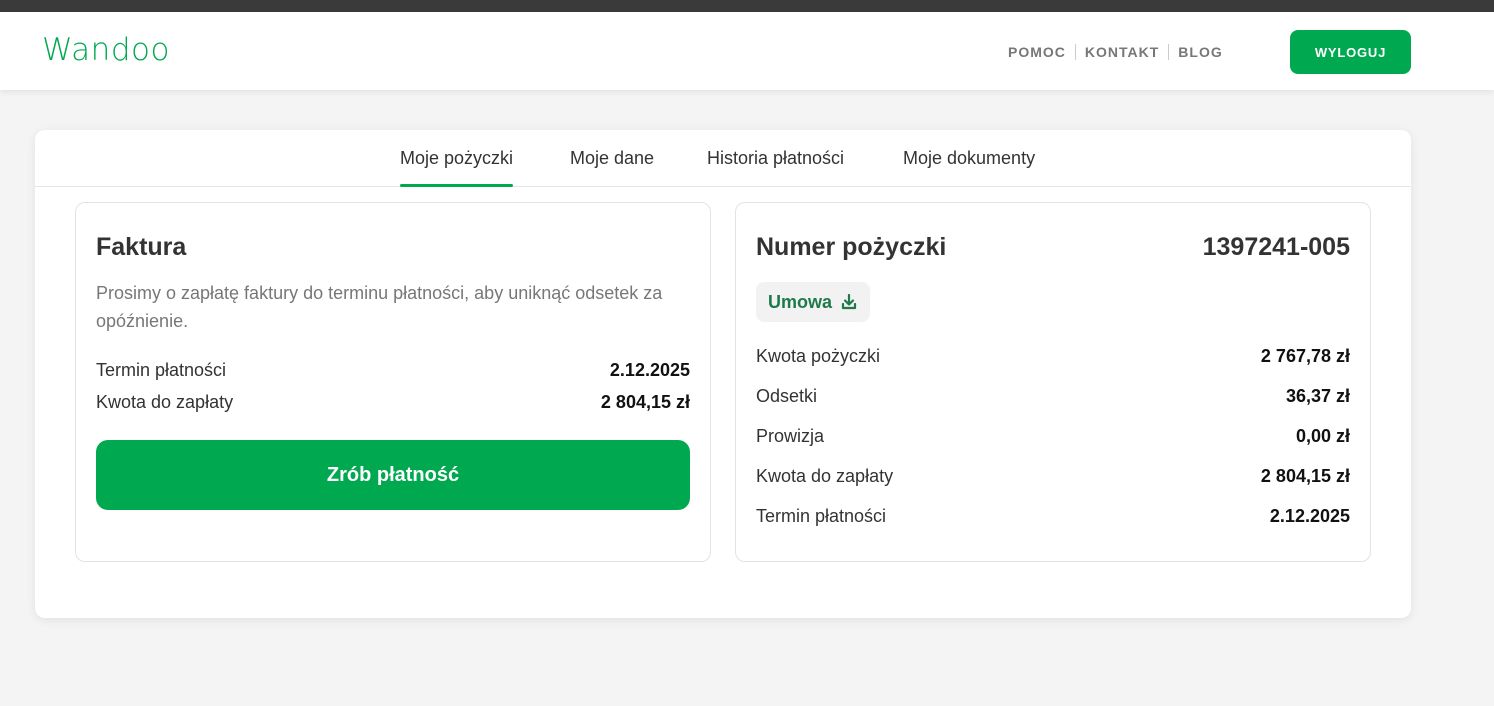  I want to click on loan-row-amount: Kwota pożyczki 2 767,78 zł, so click(1053, 356).